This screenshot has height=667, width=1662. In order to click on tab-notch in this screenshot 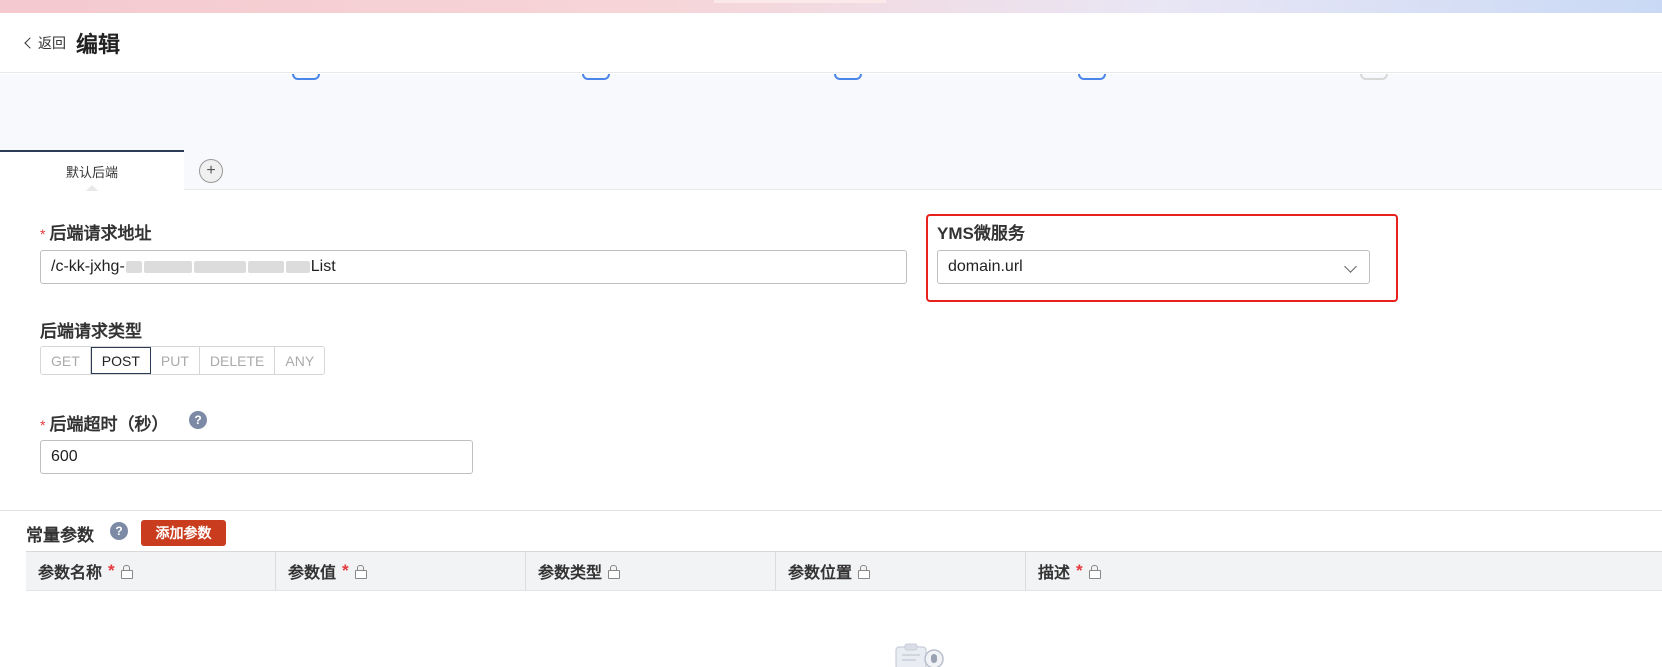, I will do `click(92, 188)`.